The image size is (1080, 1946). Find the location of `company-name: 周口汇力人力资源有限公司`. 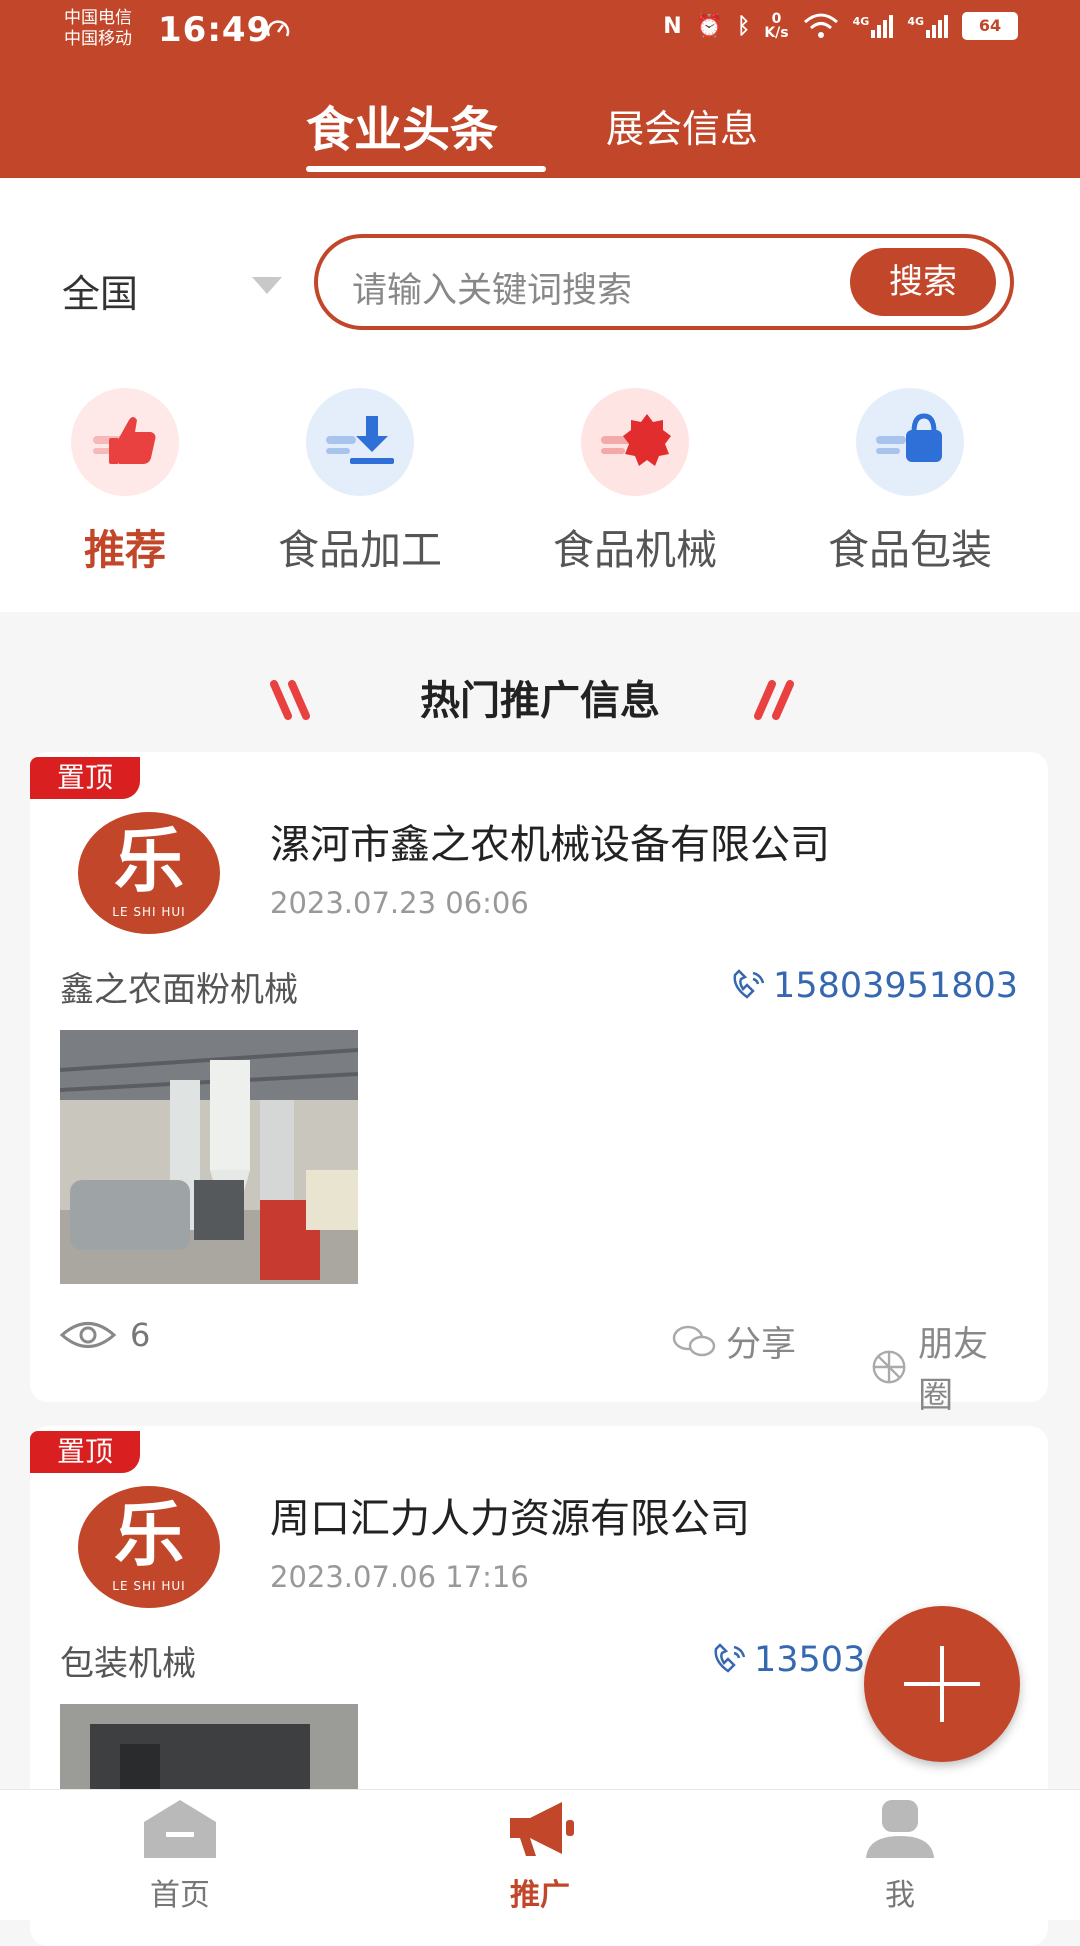

company-name: 周口汇力人力资源有限公司 is located at coordinates (510, 1515).